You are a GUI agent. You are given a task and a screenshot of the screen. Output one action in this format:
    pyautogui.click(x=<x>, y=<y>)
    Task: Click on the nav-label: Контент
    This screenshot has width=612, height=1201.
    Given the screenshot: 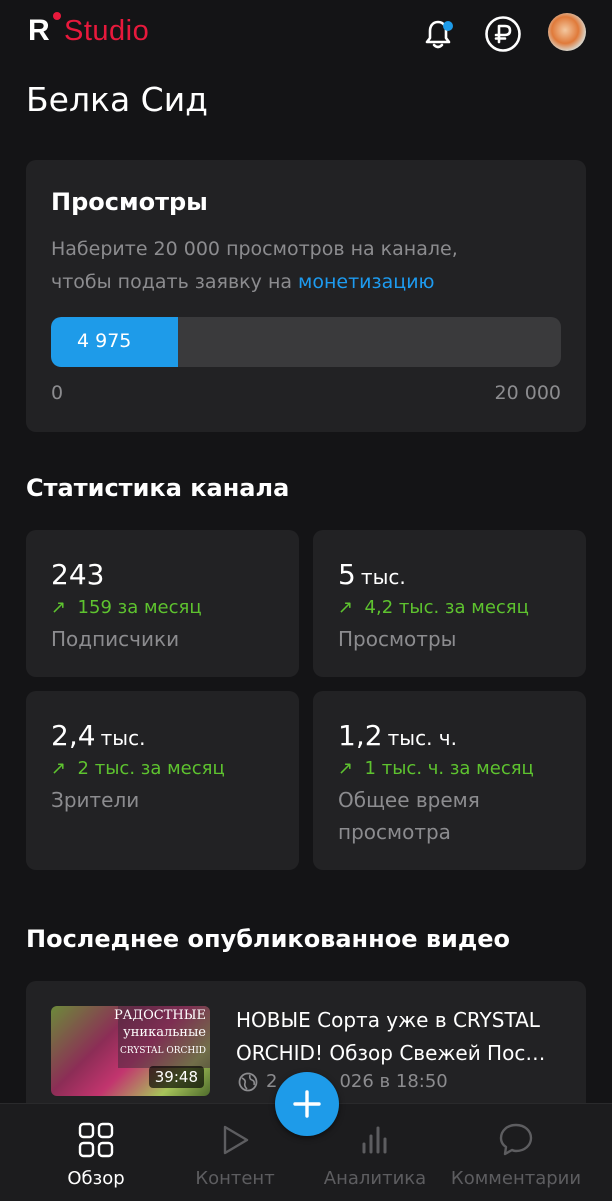 What is the action you would take?
    pyautogui.click(x=235, y=1178)
    